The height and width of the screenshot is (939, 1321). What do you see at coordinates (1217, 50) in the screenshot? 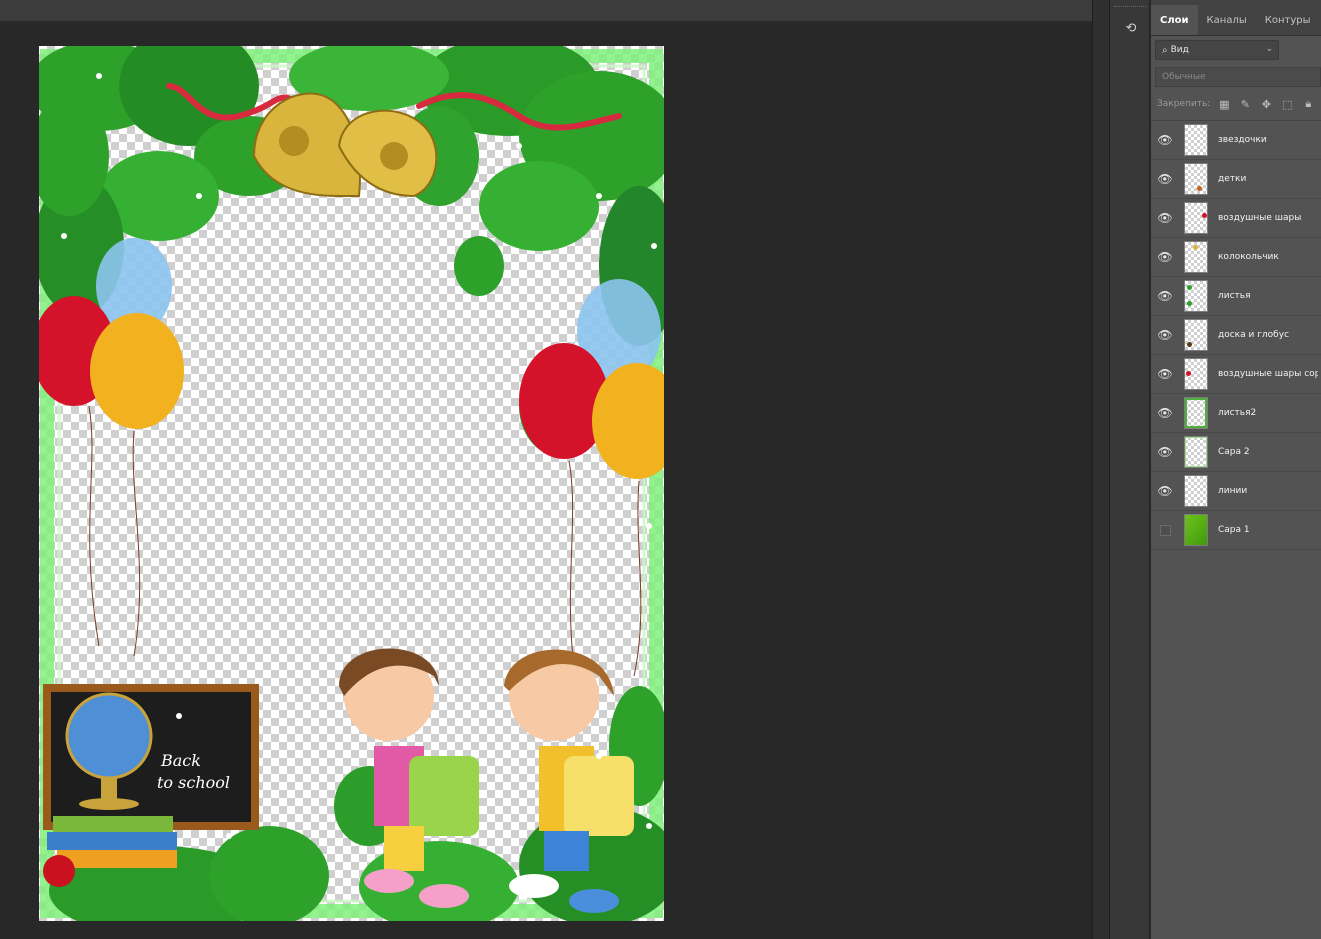
I see `layer-filter-select: ⌕ Вид ⌄` at bounding box center [1217, 50].